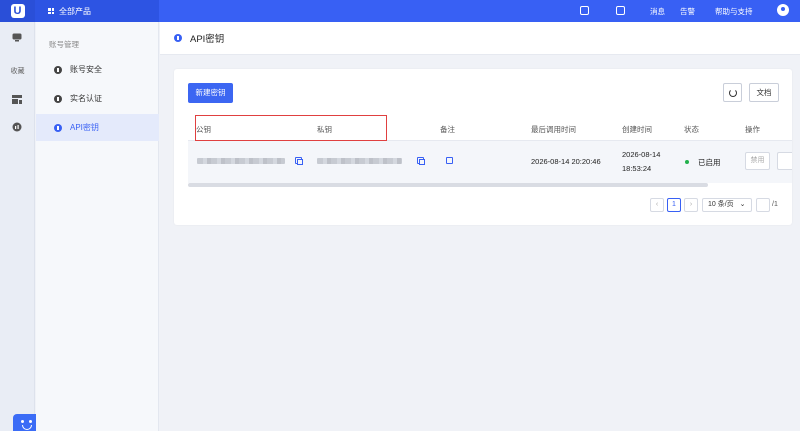 The height and width of the screenshot is (431, 800). I want to click on refresh-button, so click(732, 92).